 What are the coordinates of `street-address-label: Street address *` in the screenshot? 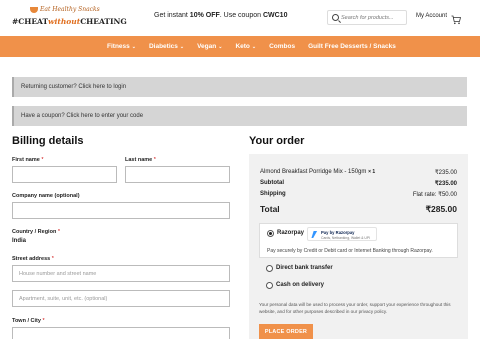 It's located at (33, 259).